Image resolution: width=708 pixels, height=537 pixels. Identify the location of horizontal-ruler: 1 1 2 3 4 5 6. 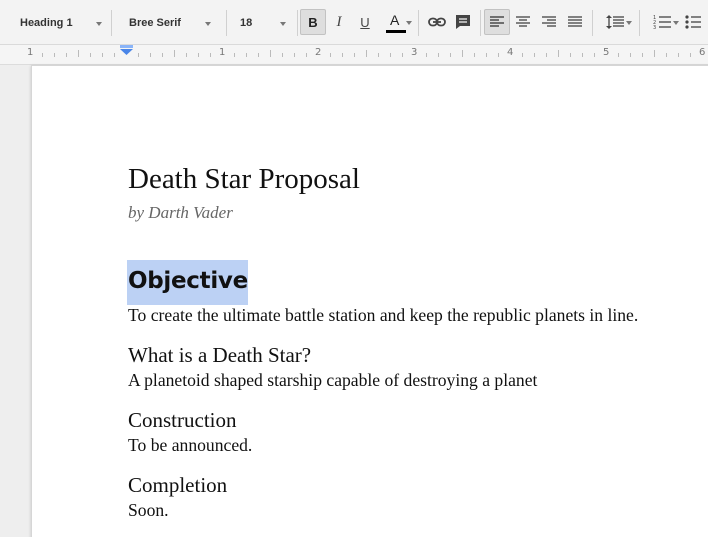
(354, 55).